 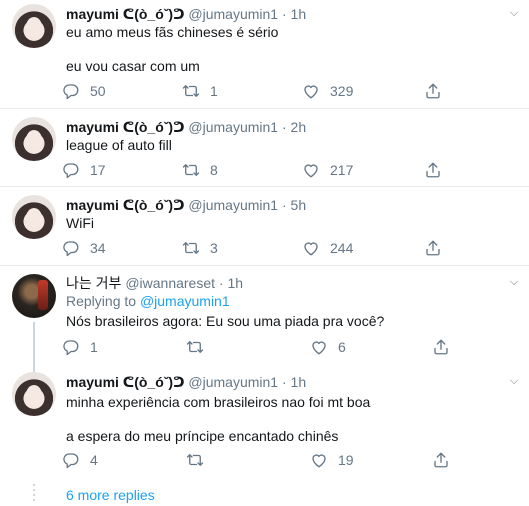 What do you see at coordinates (94, 347) in the screenshot?
I see `reply-count: 1` at bounding box center [94, 347].